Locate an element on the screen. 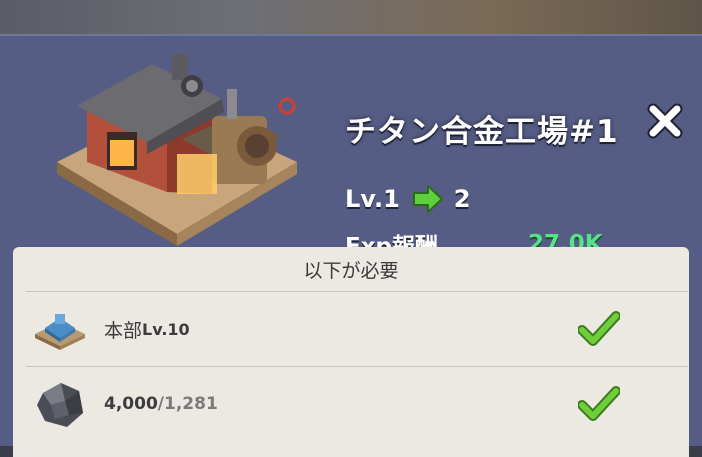  requirements-header: 以下が必要 is located at coordinates (351, 270).